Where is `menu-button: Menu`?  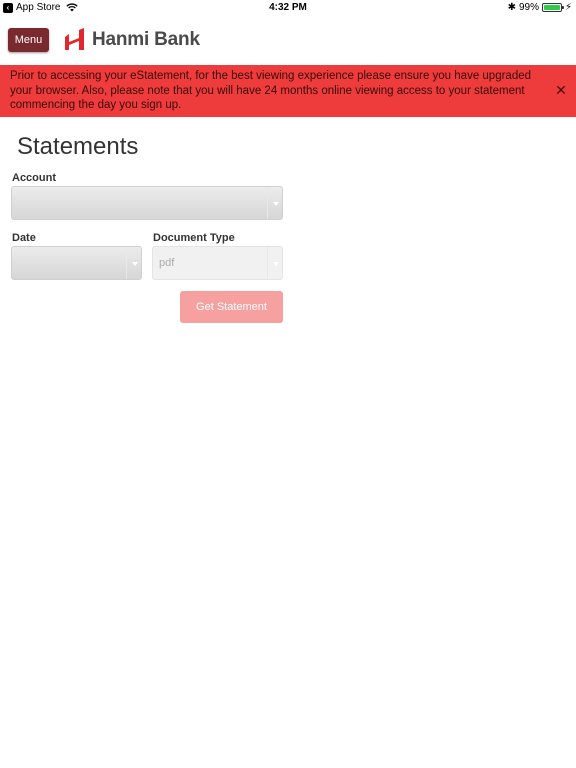 menu-button: Menu is located at coordinates (28, 40).